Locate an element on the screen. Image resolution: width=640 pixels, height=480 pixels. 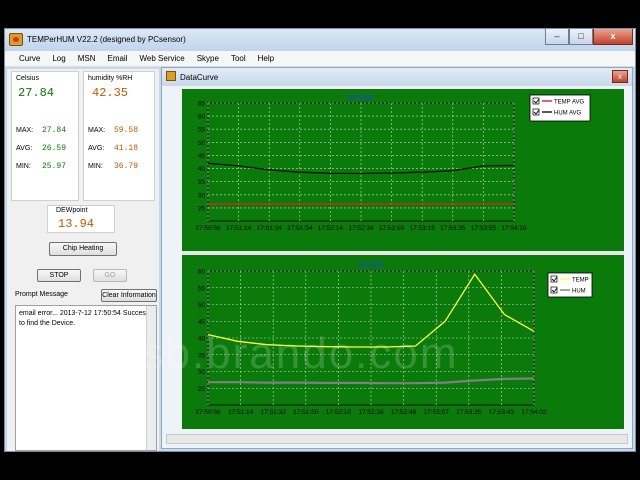
datacurve-title: DataCurve is located at coordinates (199, 77).